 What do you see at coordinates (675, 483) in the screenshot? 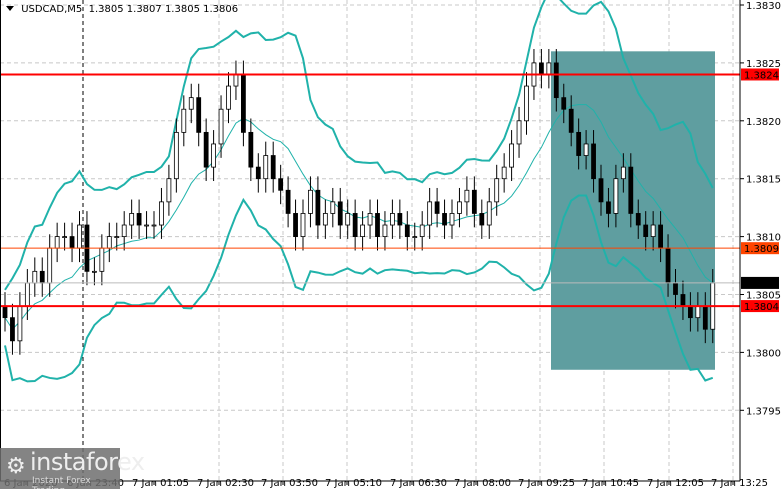
I see `x-tick-label: 7 Jan 12:05` at bounding box center [675, 483].